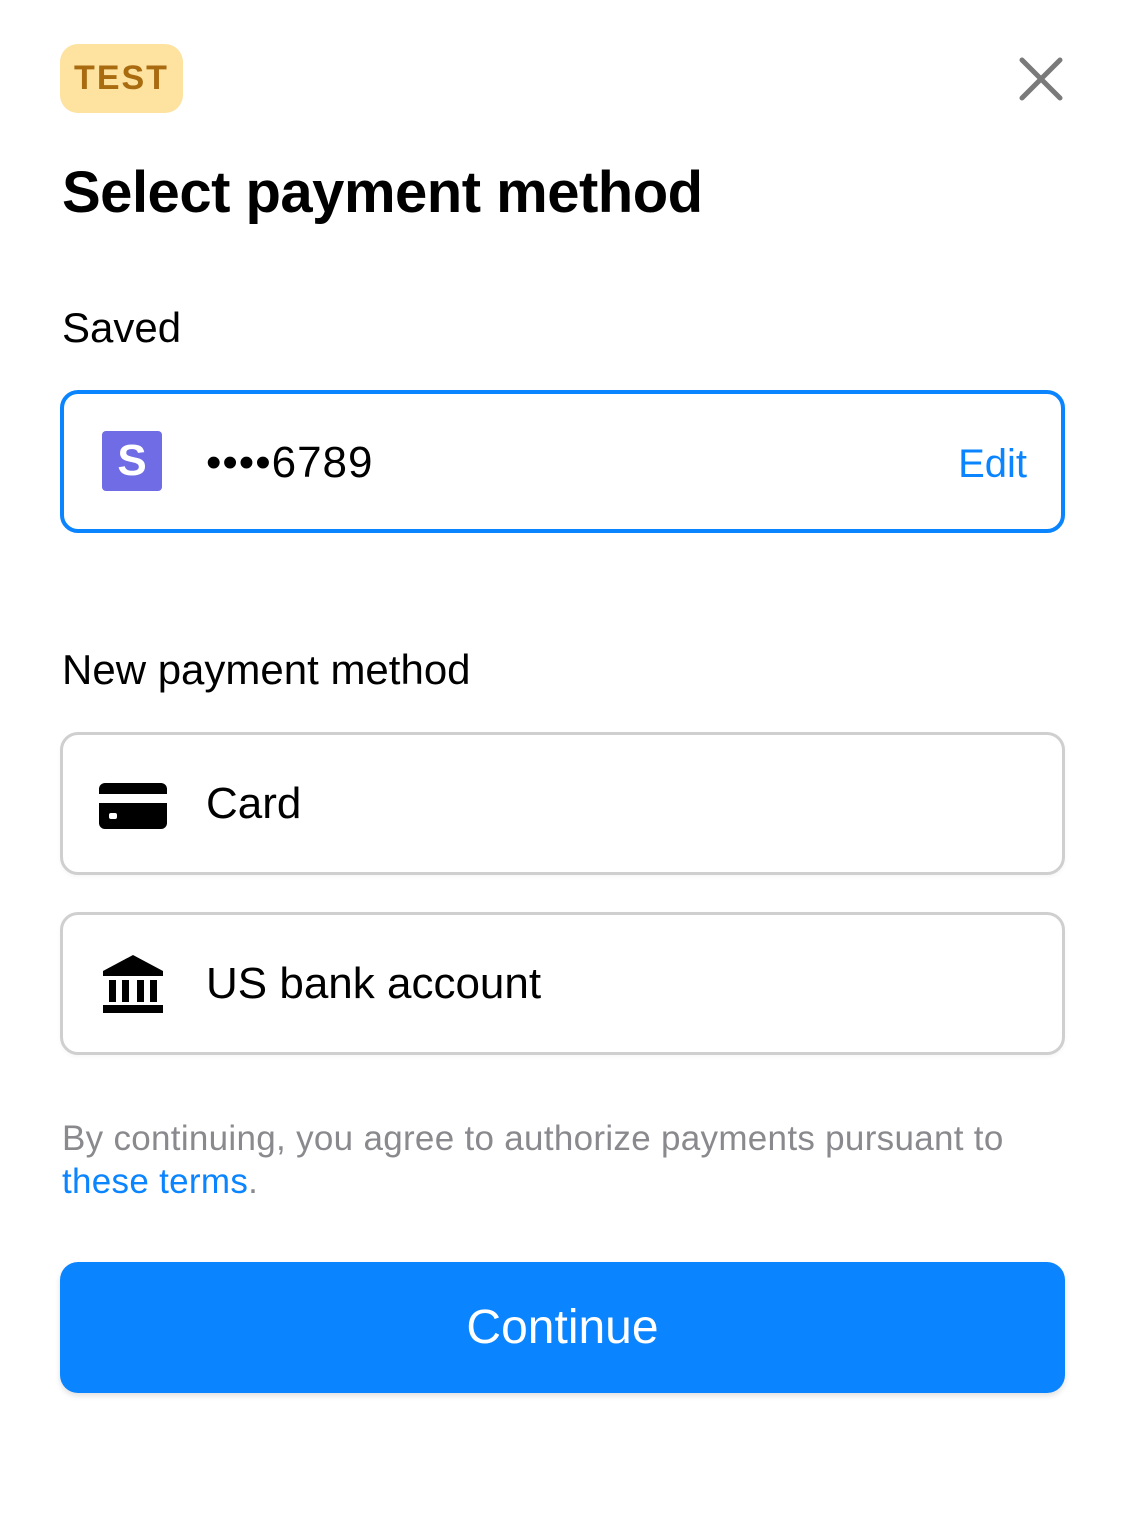  I want to click on card-icon, so click(133, 806).